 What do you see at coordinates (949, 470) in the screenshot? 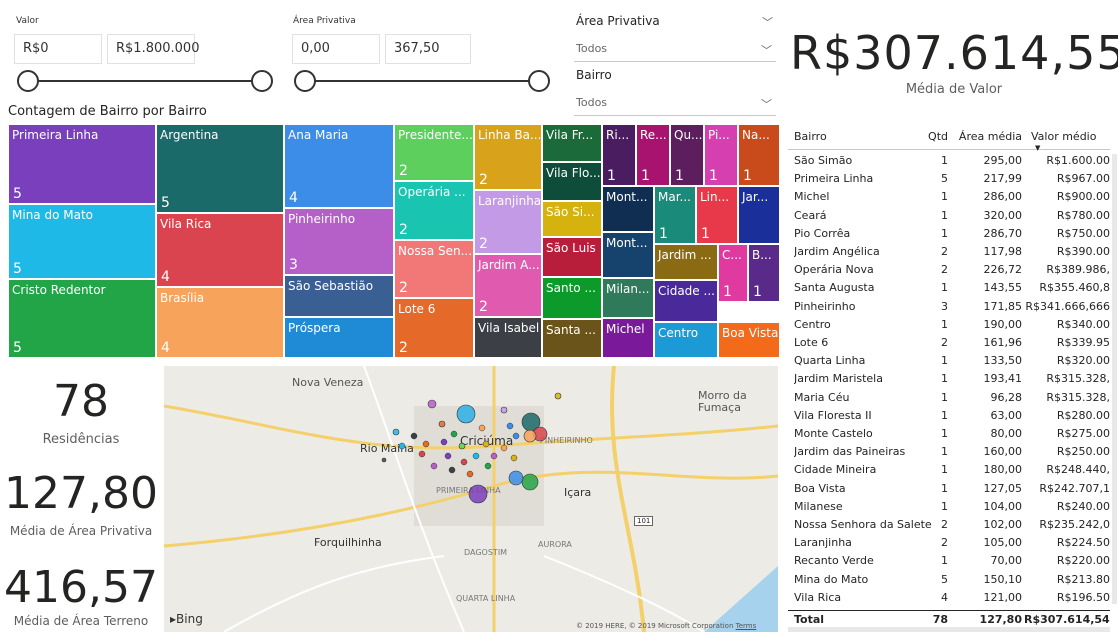
I see `table-row: Cidade Mineira 1 180,00 R$248.440,` at bounding box center [949, 470].